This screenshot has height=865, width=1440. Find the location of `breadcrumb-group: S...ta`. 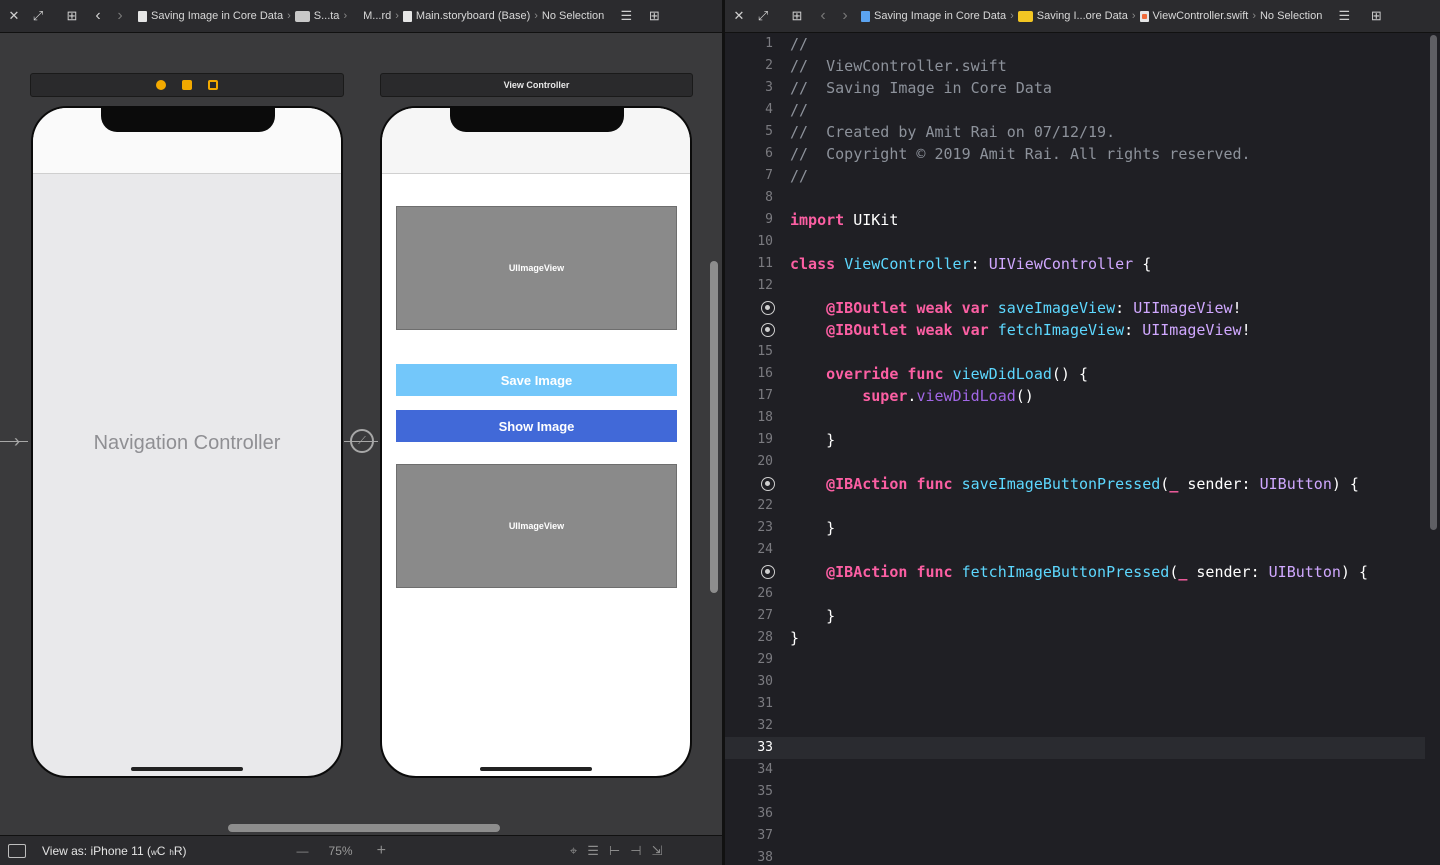

breadcrumb-group: S...ta is located at coordinates (316, 16).